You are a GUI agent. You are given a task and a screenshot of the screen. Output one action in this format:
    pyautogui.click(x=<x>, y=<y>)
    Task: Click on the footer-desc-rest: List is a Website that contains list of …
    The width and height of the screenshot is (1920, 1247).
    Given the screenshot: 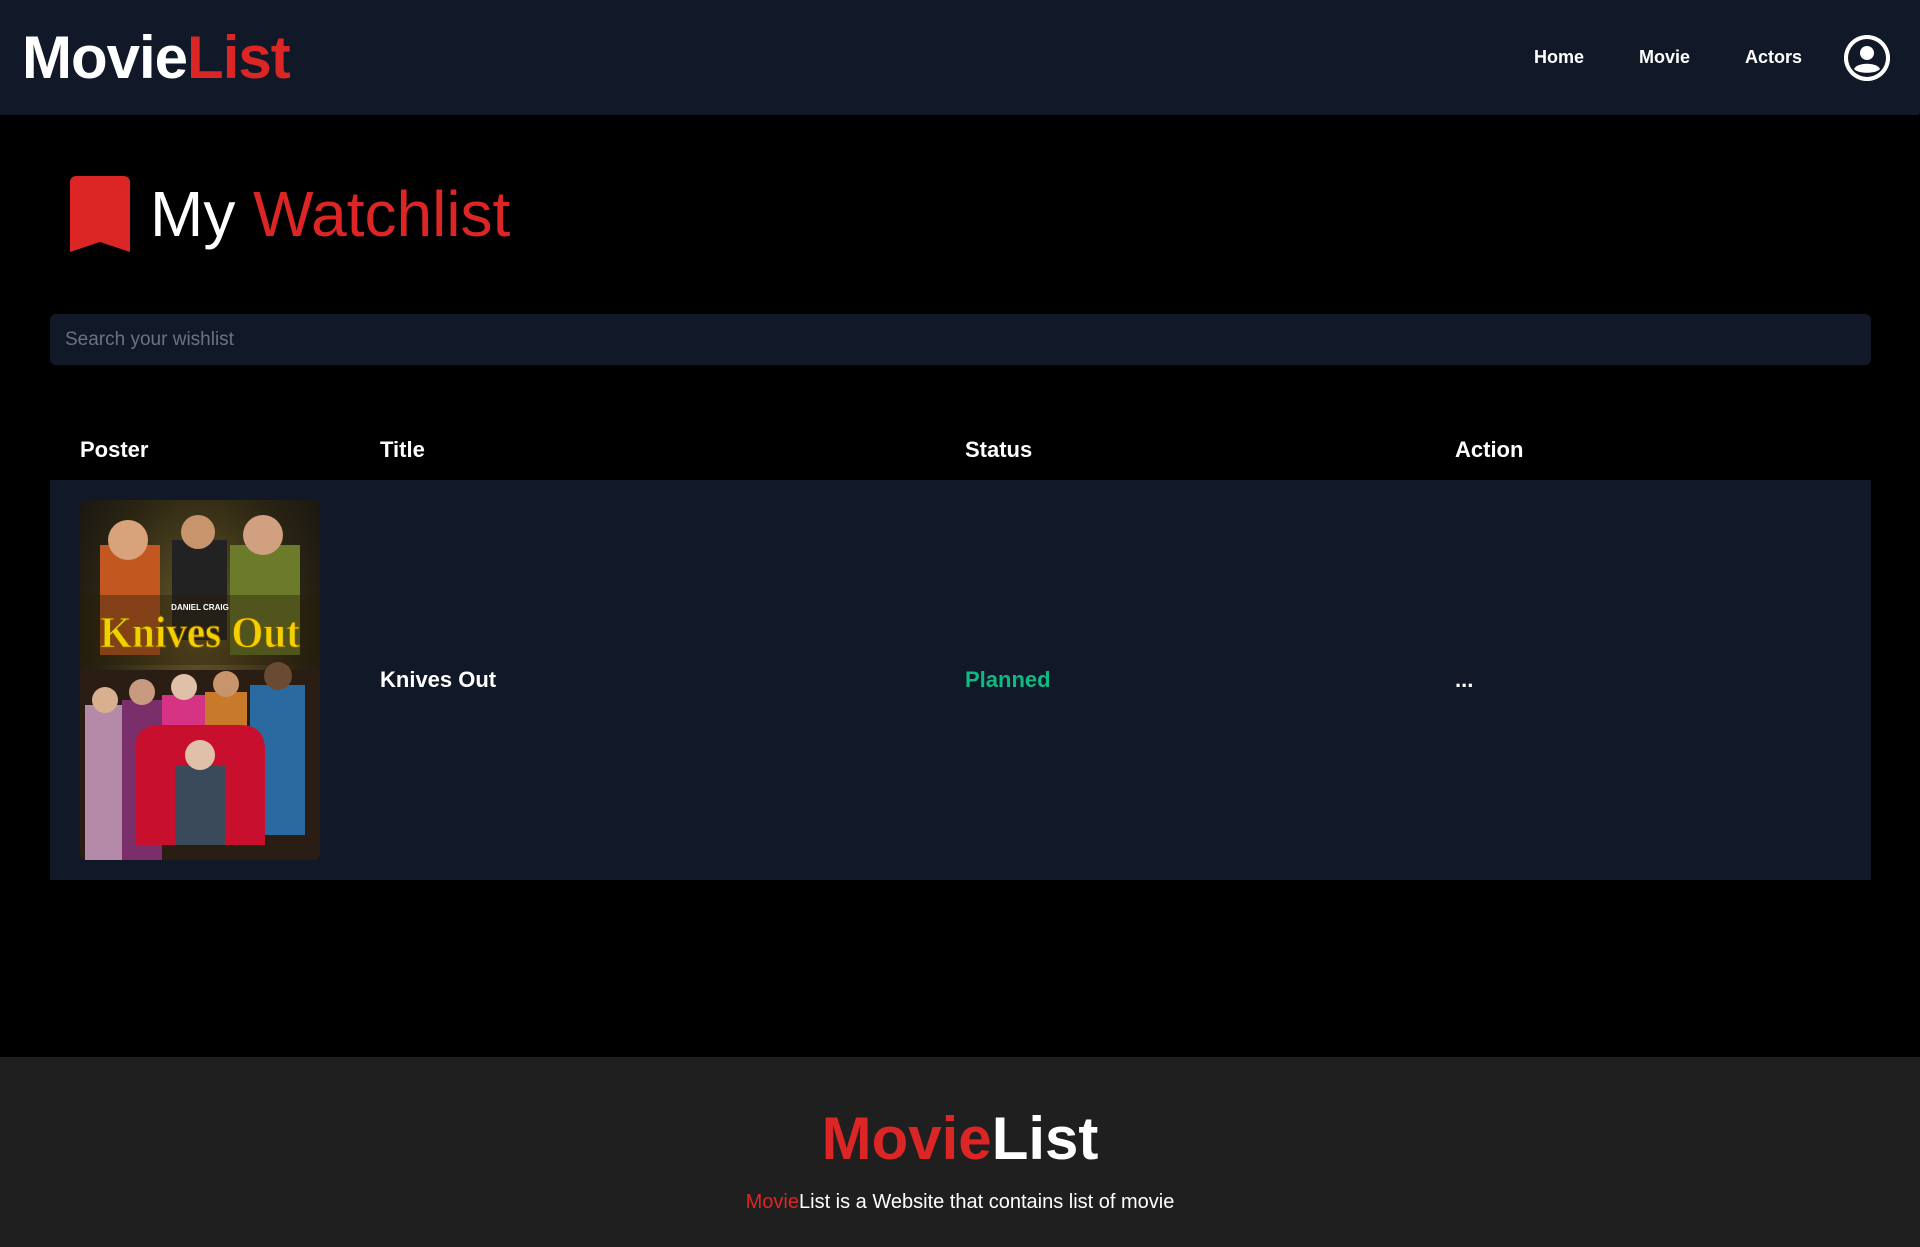 What is the action you would take?
    pyautogui.click(x=987, y=1202)
    